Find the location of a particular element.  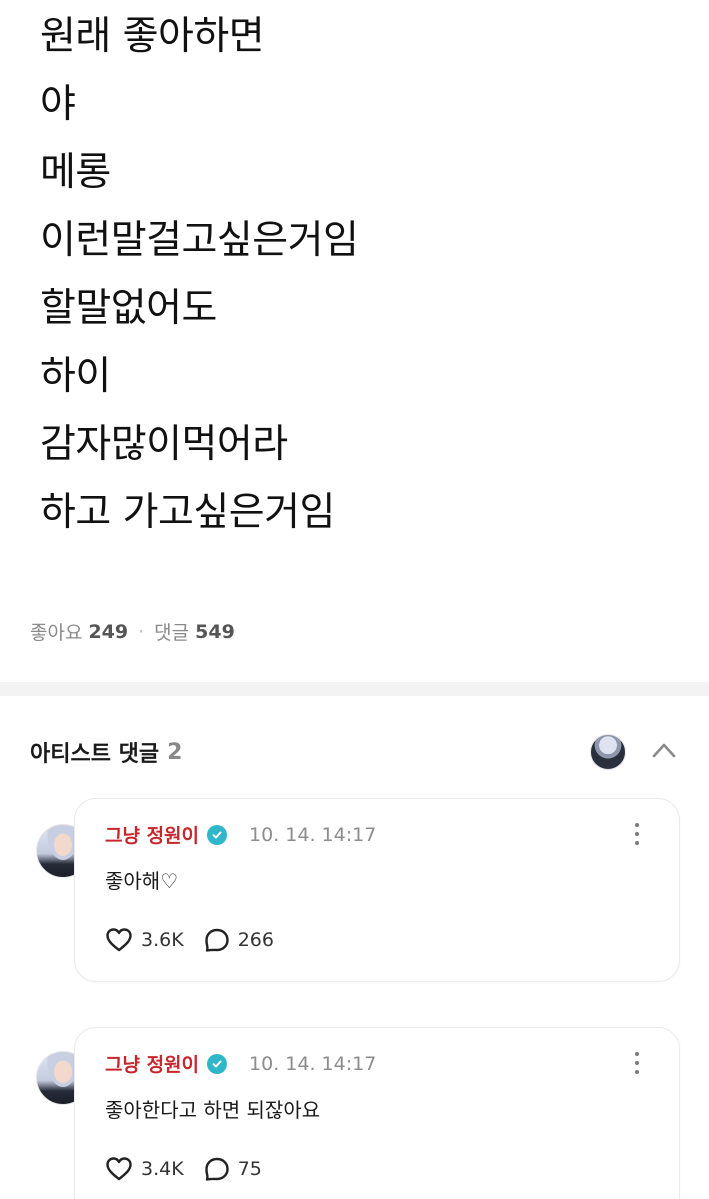

artist-comment-card: 그냥 정원이 10. 14. 14:17 좋아해♡ 3.6K 266 is located at coordinates (377, 890).